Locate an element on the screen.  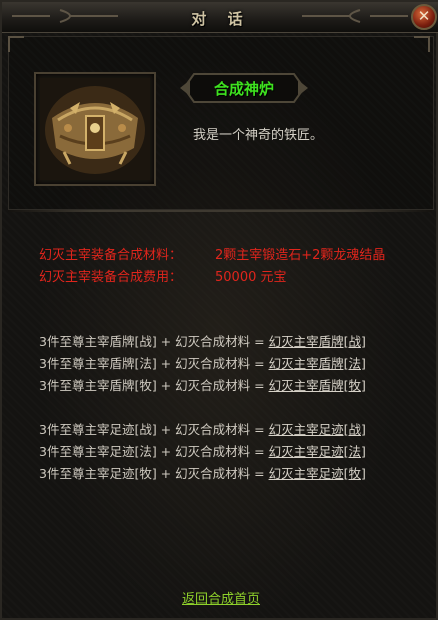
recipe-row: 3件至尊主宰足迹[战] + 幻灭合成材料 = 幻灭主宰足迹[战] is located at coordinates (202, 428).